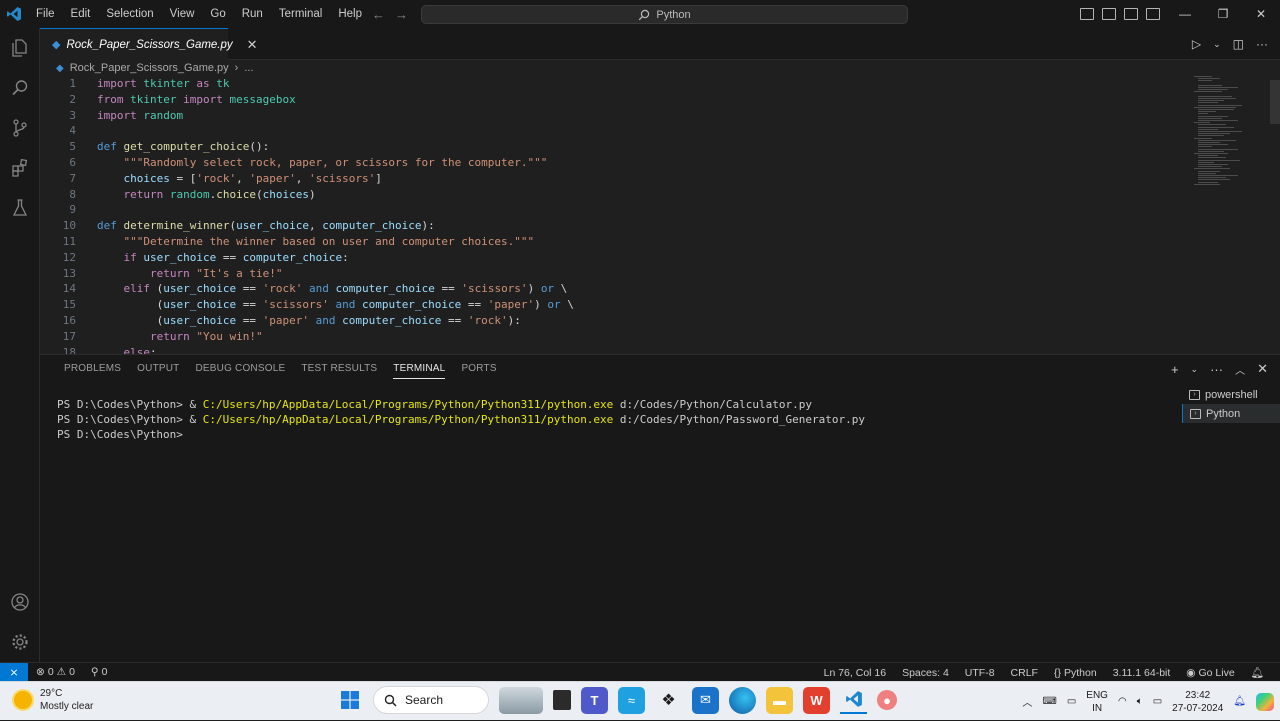 Image resolution: width=1280 pixels, height=721 pixels. Describe the element at coordinates (20, 128) in the screenshot. I see `source-control-icon` at that location.